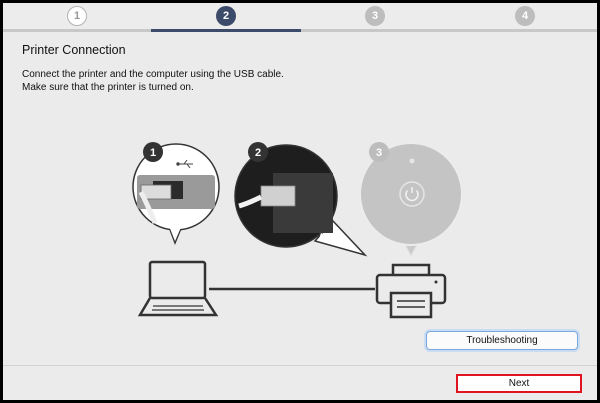 The image size is (600, 403). I want to click on callout-3-number: 3, so click(379, 153).